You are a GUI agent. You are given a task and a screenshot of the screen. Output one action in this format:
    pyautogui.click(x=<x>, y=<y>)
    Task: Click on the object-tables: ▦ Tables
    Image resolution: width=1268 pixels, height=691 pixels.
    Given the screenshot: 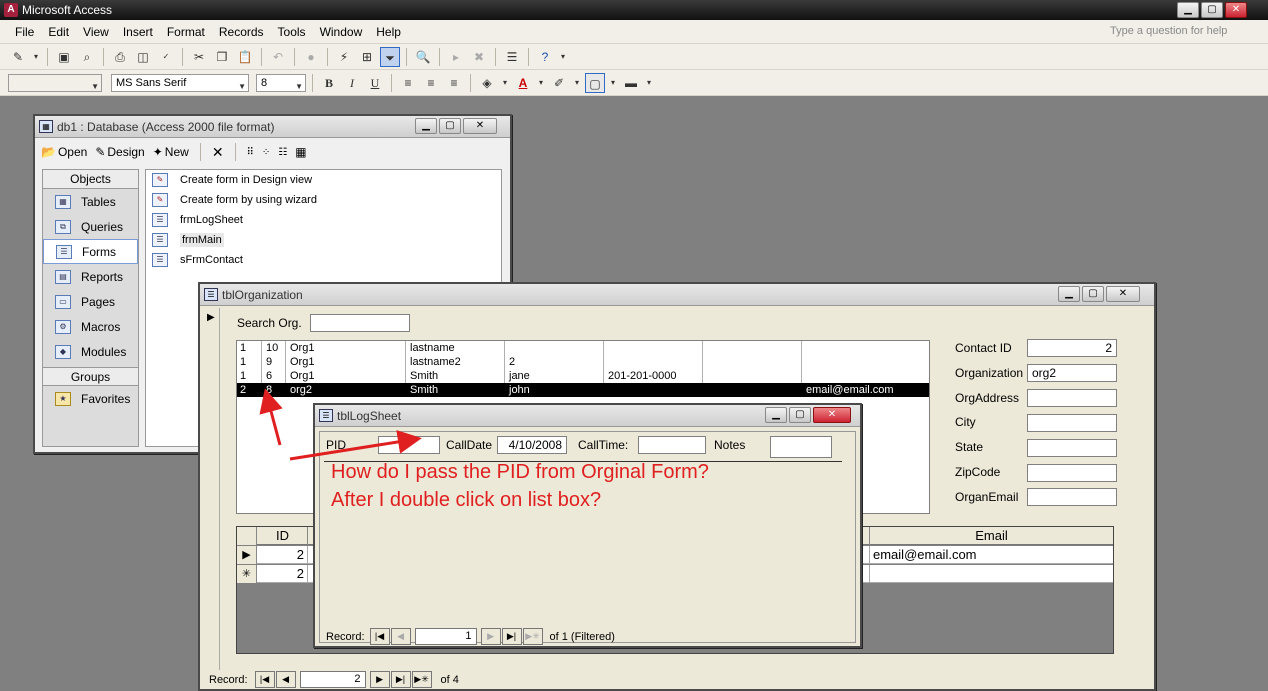 What is the action you would take?
    pyautogui.click(x=90, y=201)
    